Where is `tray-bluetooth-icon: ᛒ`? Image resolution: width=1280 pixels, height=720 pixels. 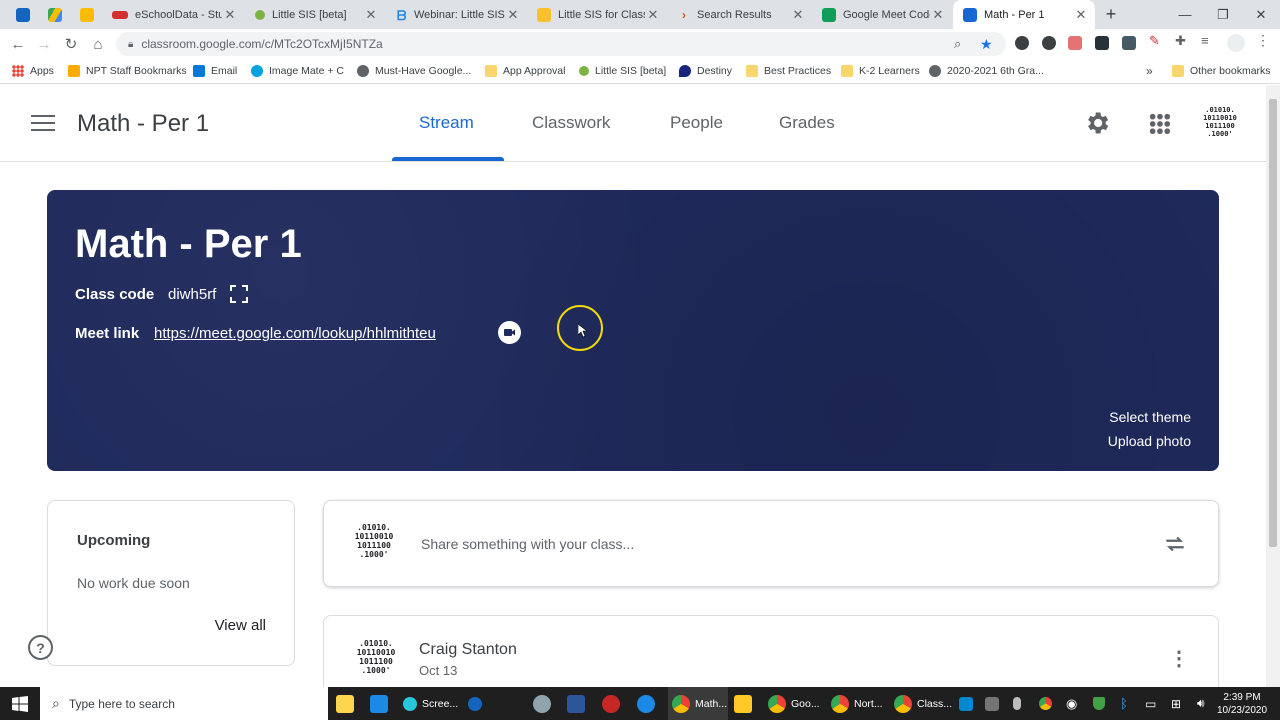
tray-bluetooth-icon: ᛒ is located at coordinates (1124, 703).